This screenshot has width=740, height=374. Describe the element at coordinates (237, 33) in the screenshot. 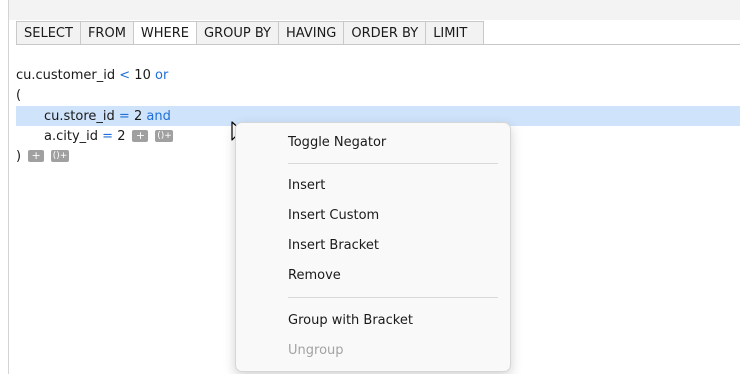

I see `tab-group-by: GROUP BY` at that location.